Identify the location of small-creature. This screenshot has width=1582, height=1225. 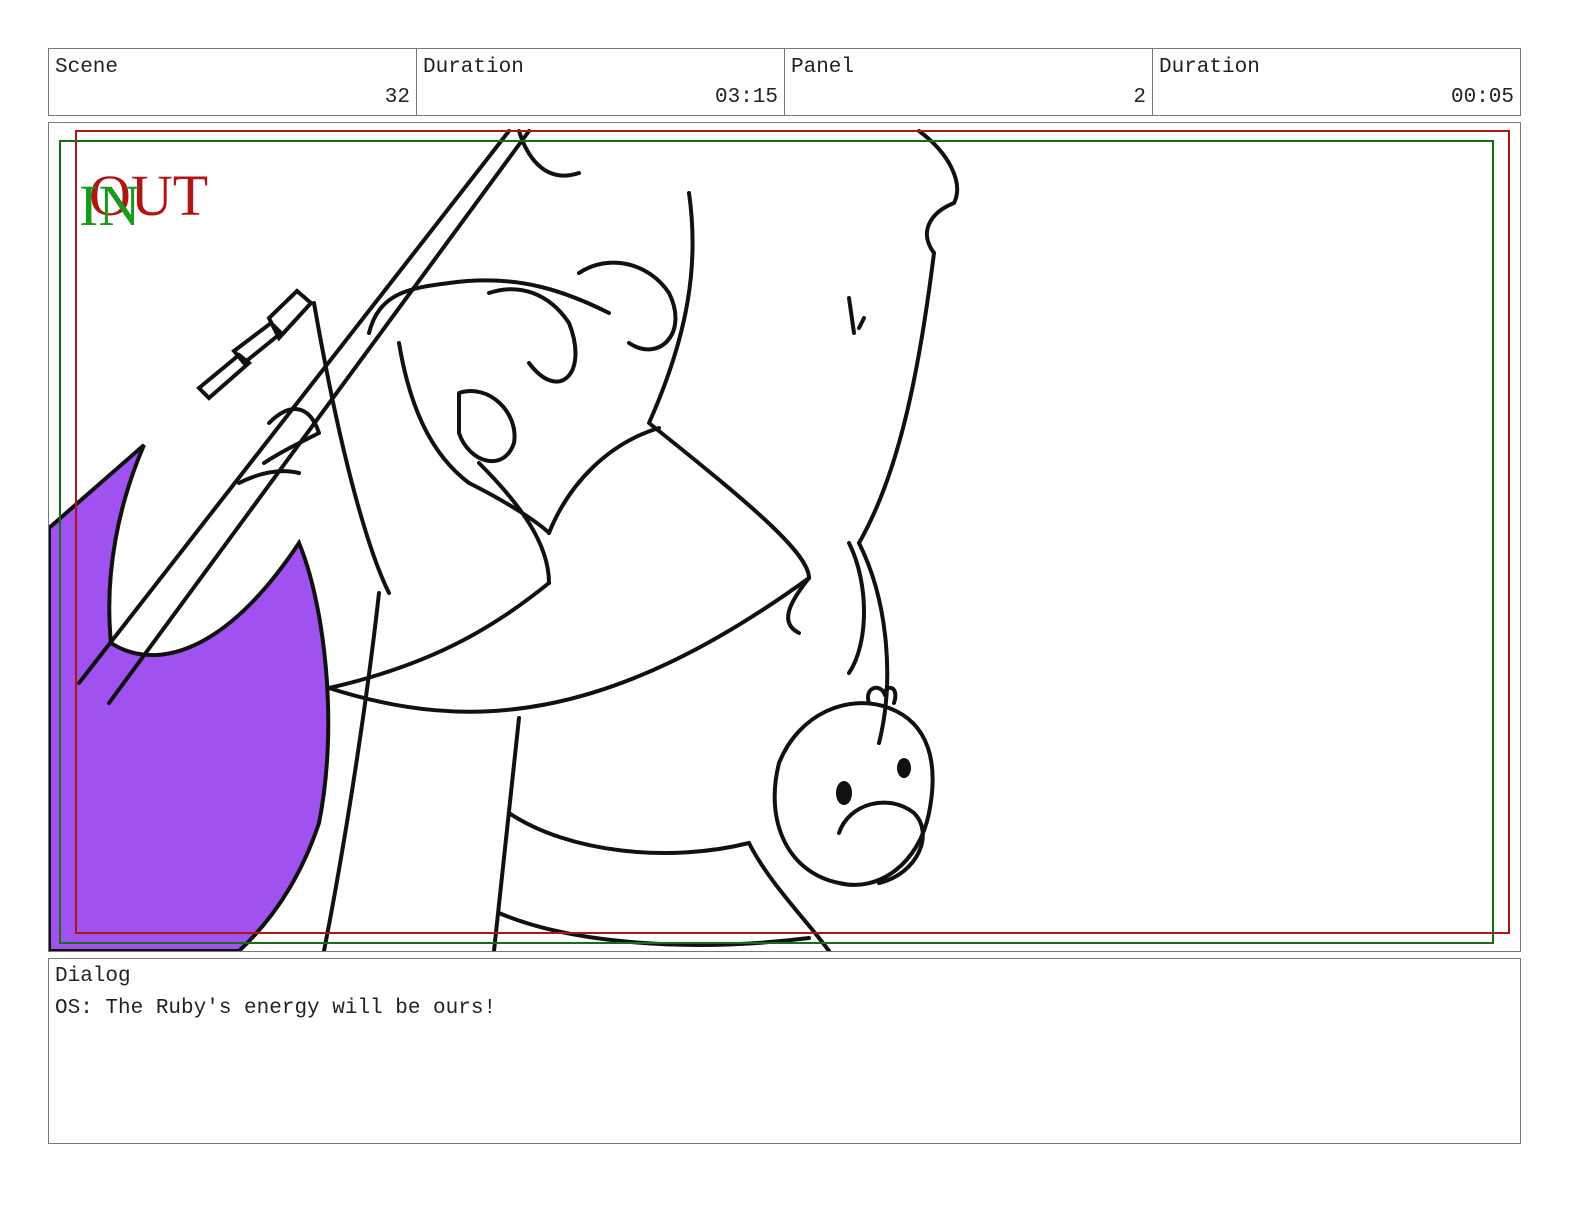
(853, 786).